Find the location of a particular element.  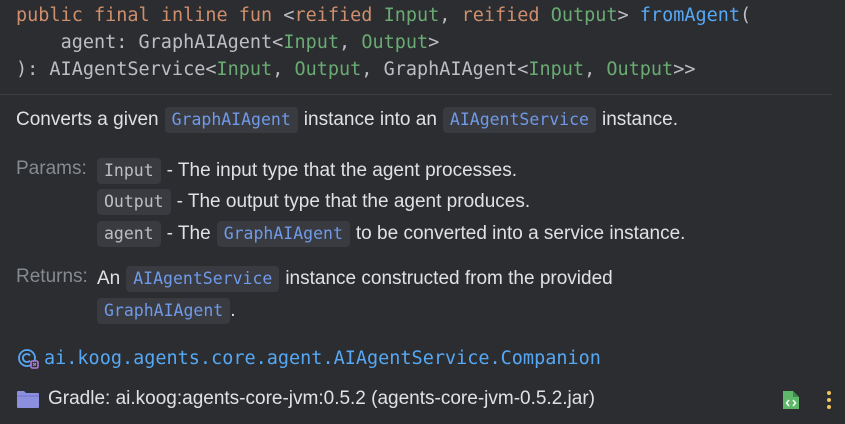

description-text: Converts a given is located at coordinates (87, 119).